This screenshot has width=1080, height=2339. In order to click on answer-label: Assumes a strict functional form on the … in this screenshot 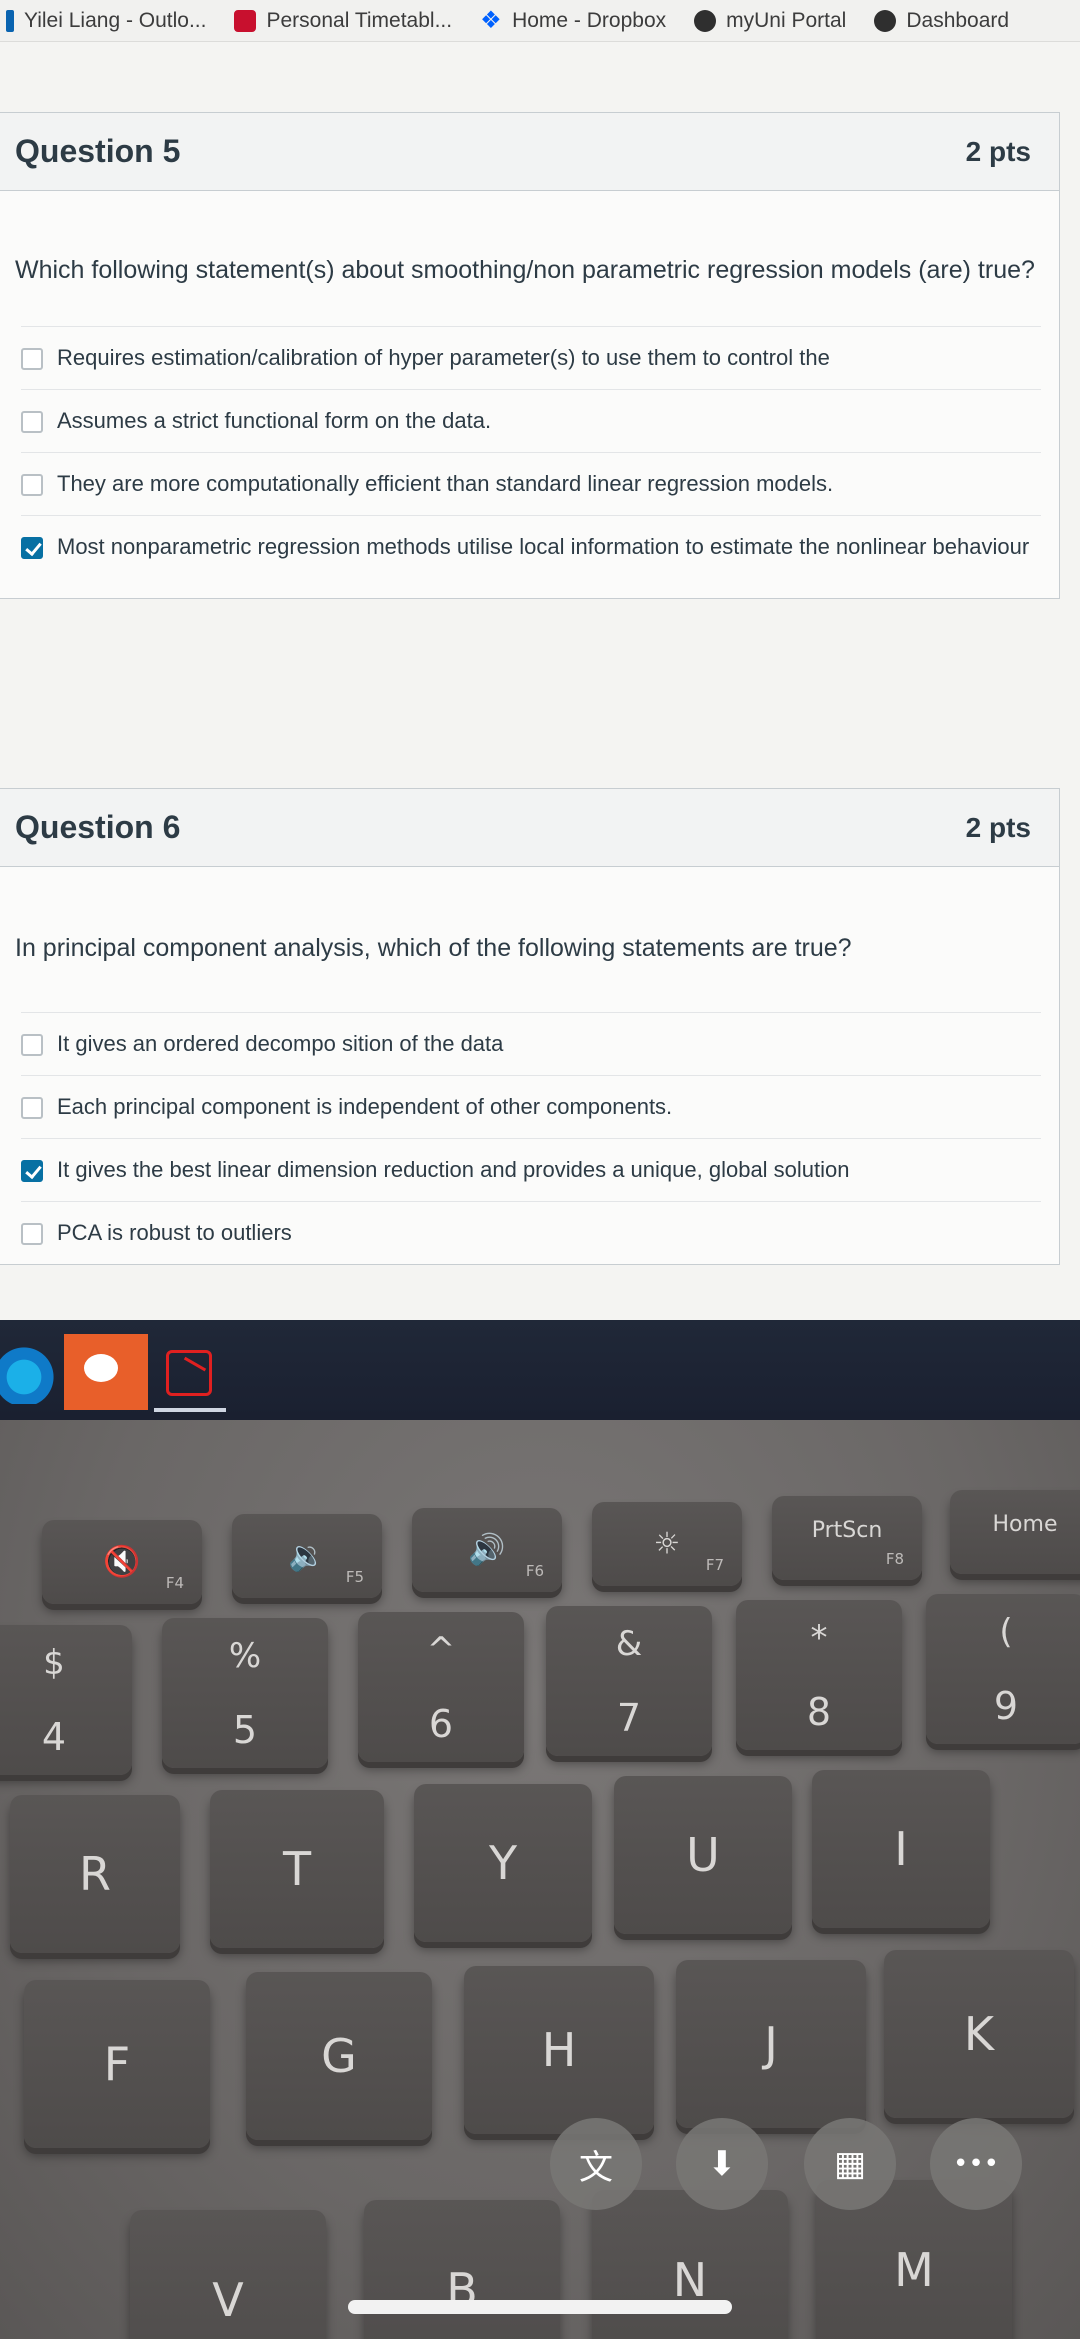, I will do `click(274, 420)`.